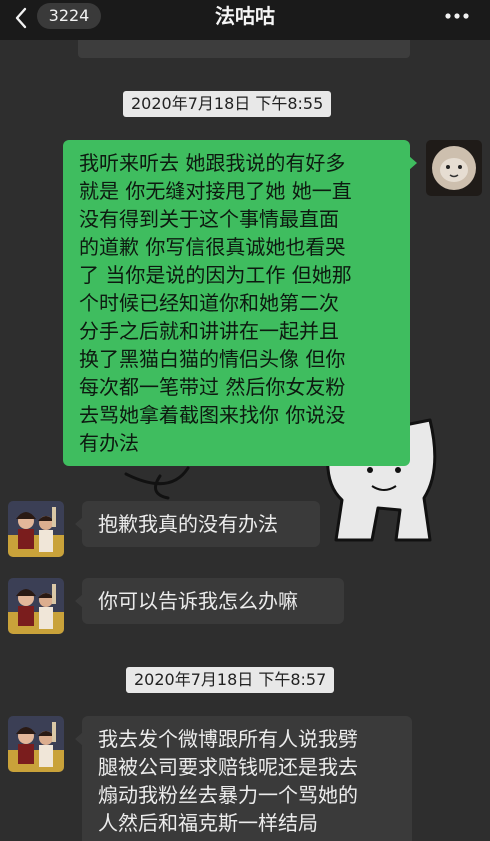 This screenshot has width=490, height=841. I want to click on message-timestamp: 2020年7月18日 下午8:55, so click(227, 104).